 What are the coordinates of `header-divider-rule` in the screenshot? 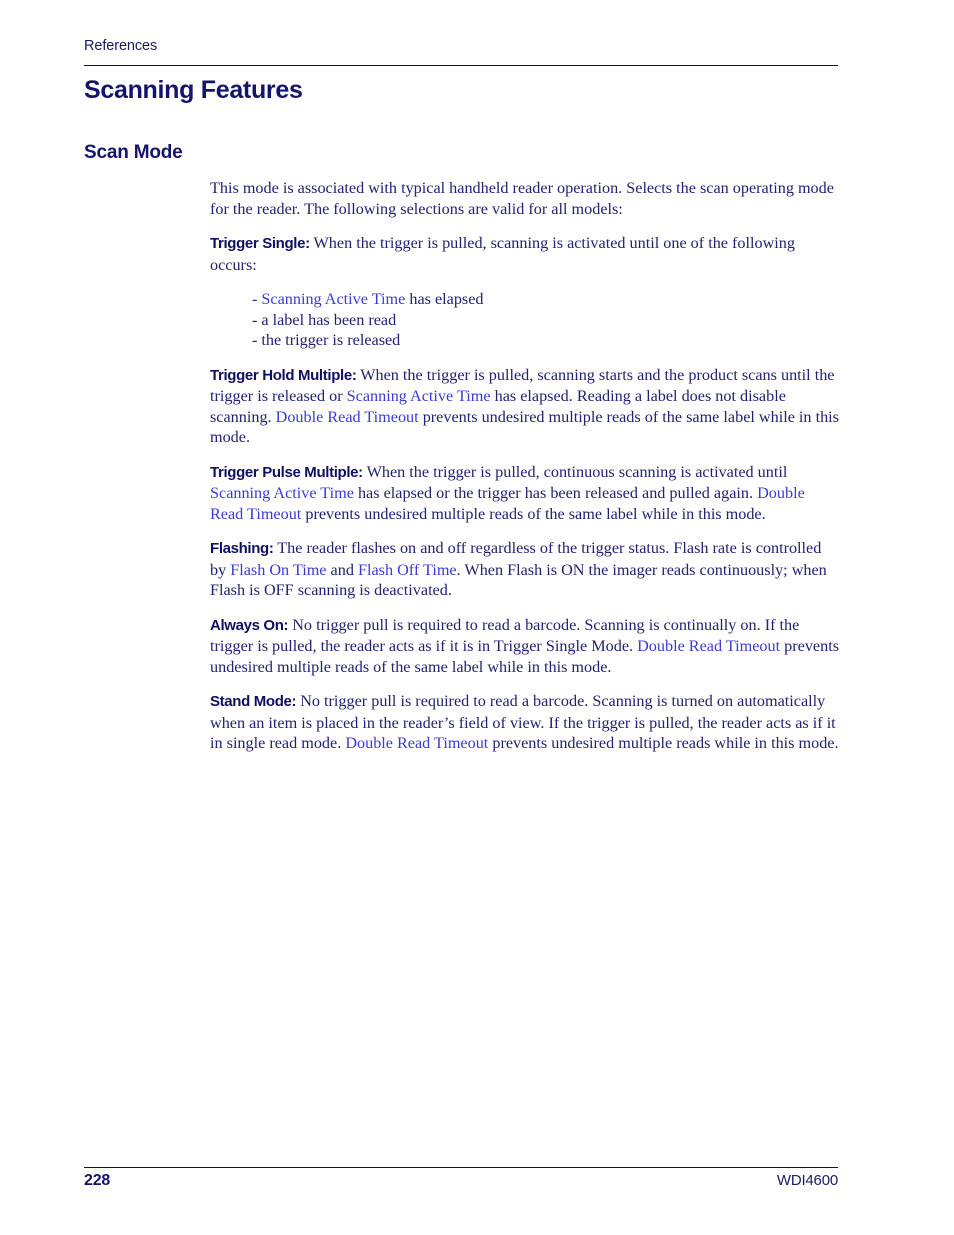 It's located at (461, 65).